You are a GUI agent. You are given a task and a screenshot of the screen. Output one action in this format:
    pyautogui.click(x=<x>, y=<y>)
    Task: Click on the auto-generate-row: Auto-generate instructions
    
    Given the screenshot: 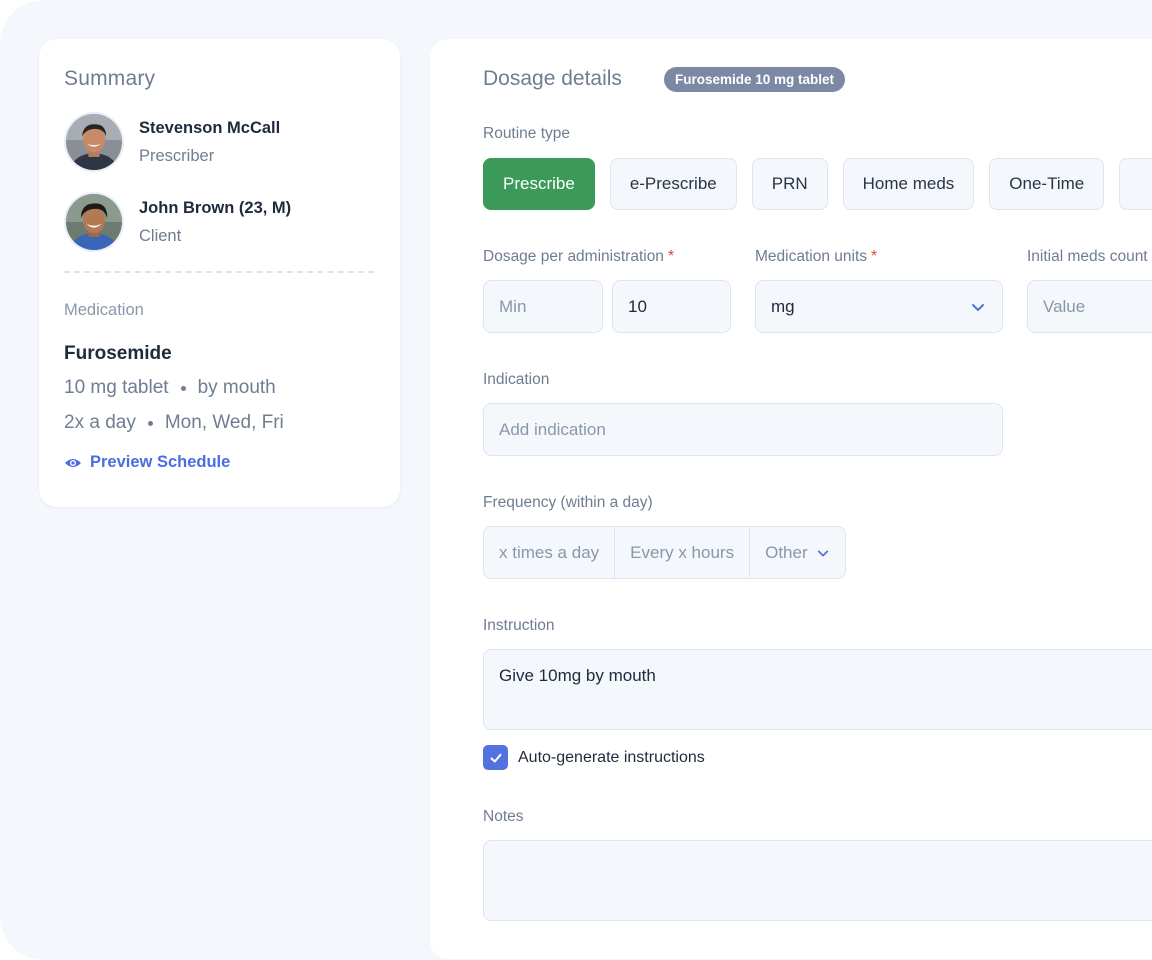 What is the action you would take?
    pyautogui.click(x=594, y=757)
    